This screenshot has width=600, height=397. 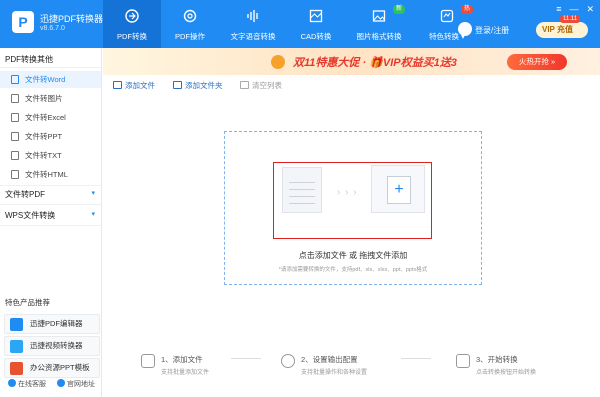 What do you see at coordinates (447, 16) in the screenshot?
I see `special-convert-icon` at bounding box center [447, 16].